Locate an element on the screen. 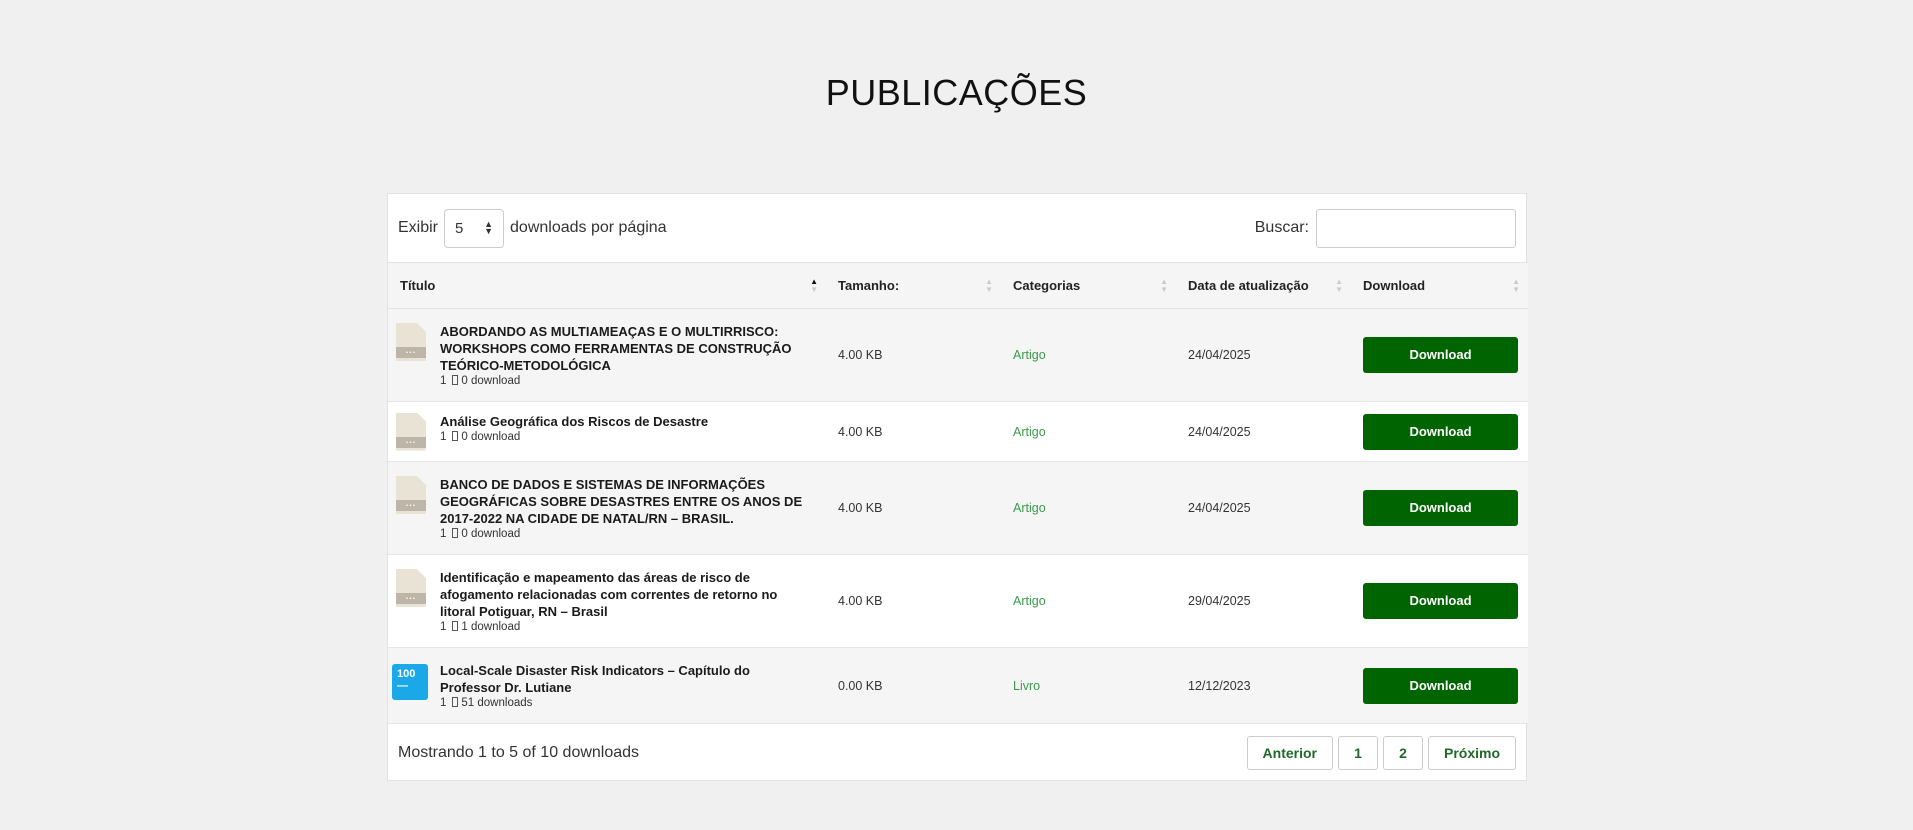 This screenshot has width=1913, height=830. select-arrows-icon: ▲ ▼ is located at coordinates (489, 227).